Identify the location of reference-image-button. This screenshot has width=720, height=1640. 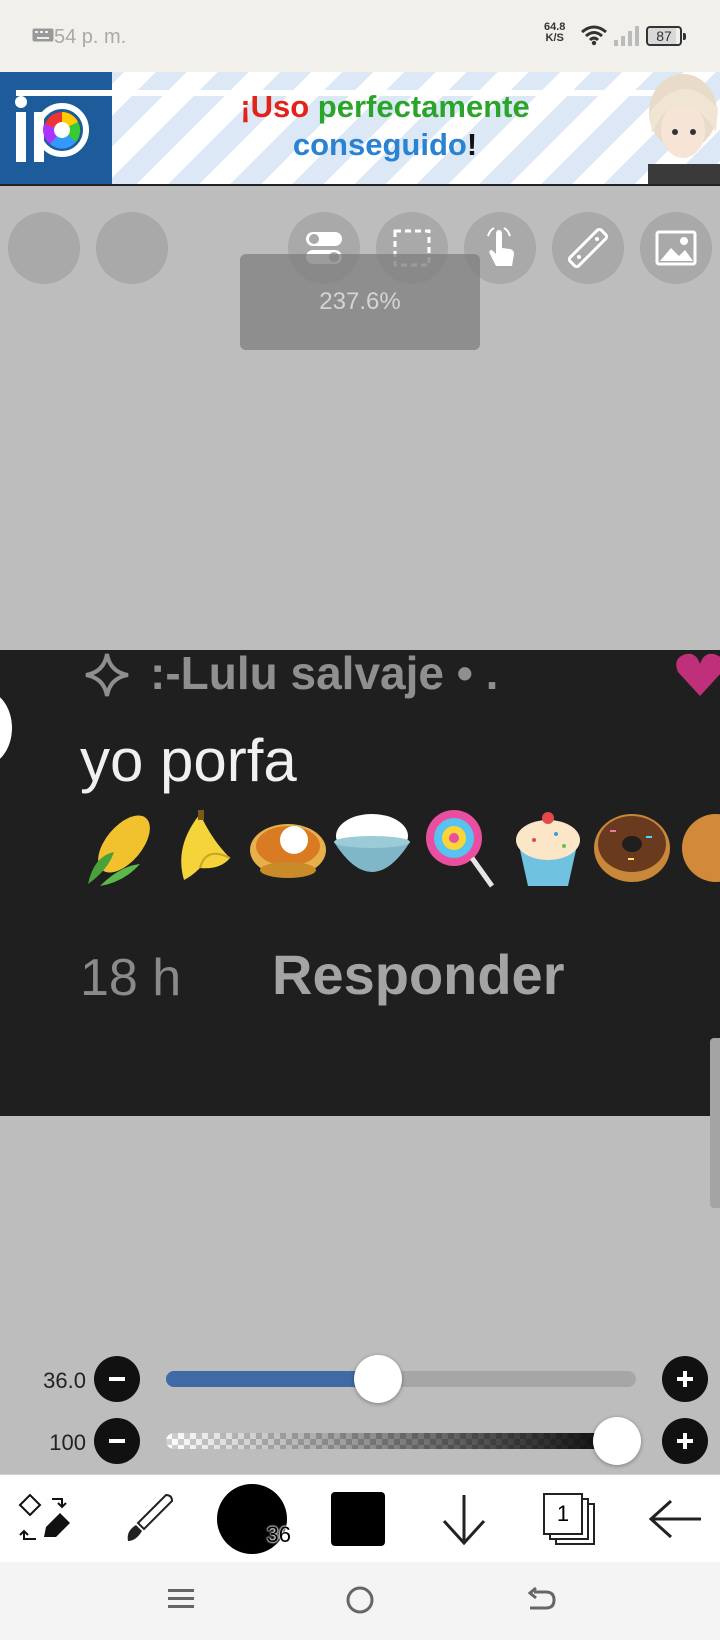
(676, 248).